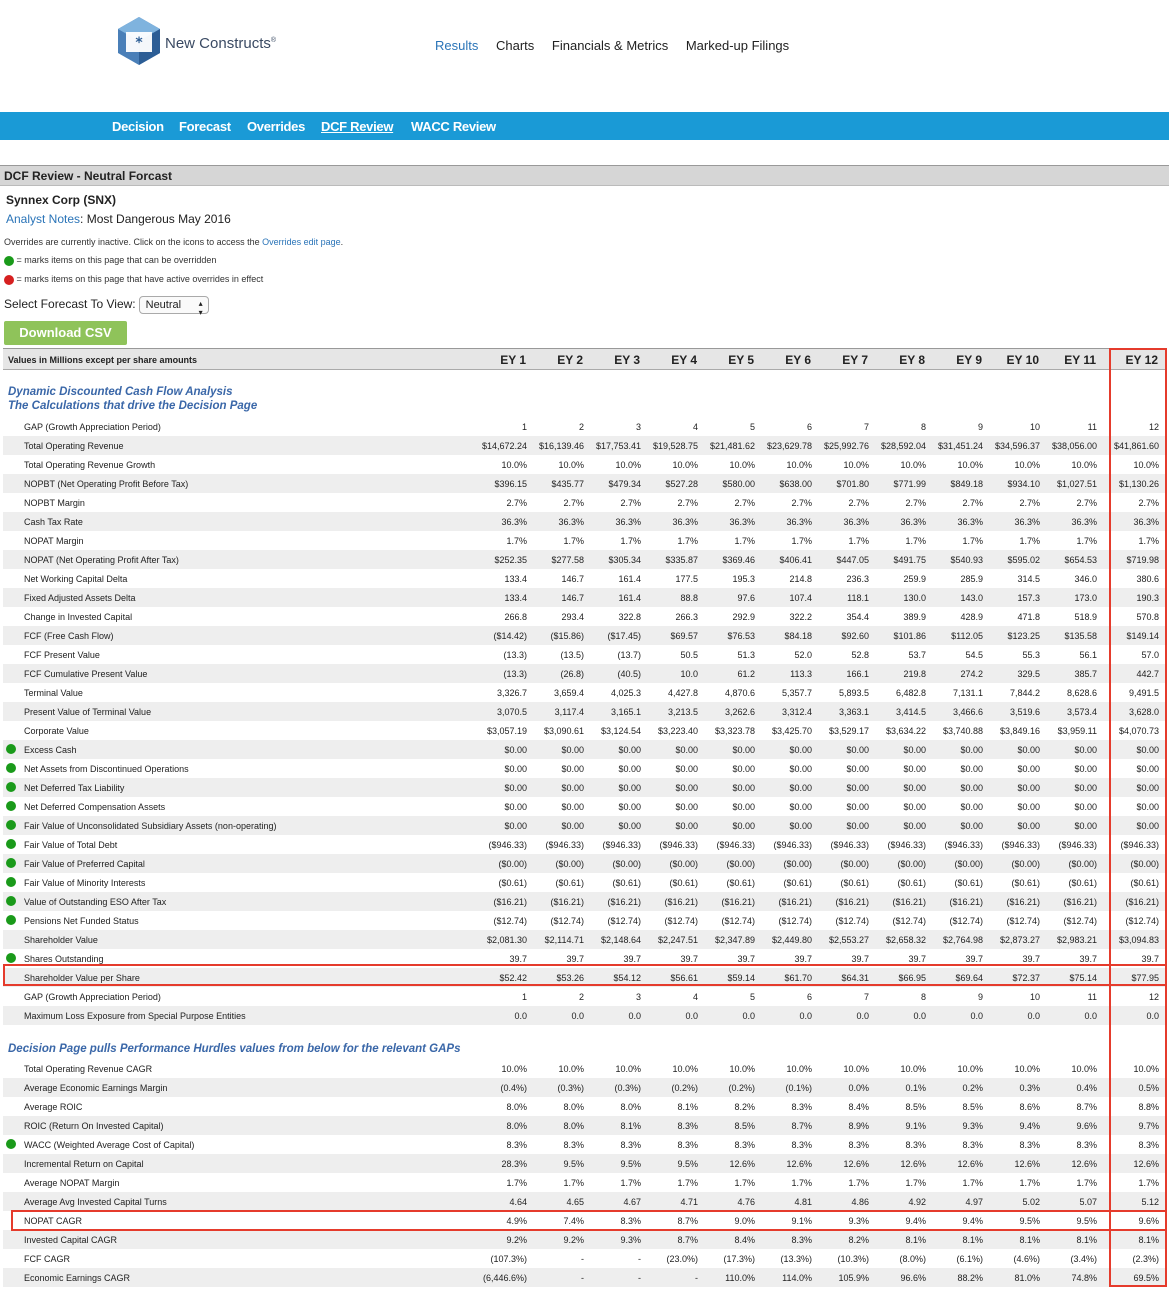  Describe the element at coordinates (9, 260) in the screenshot. I see `green-dot-icon` at that location.